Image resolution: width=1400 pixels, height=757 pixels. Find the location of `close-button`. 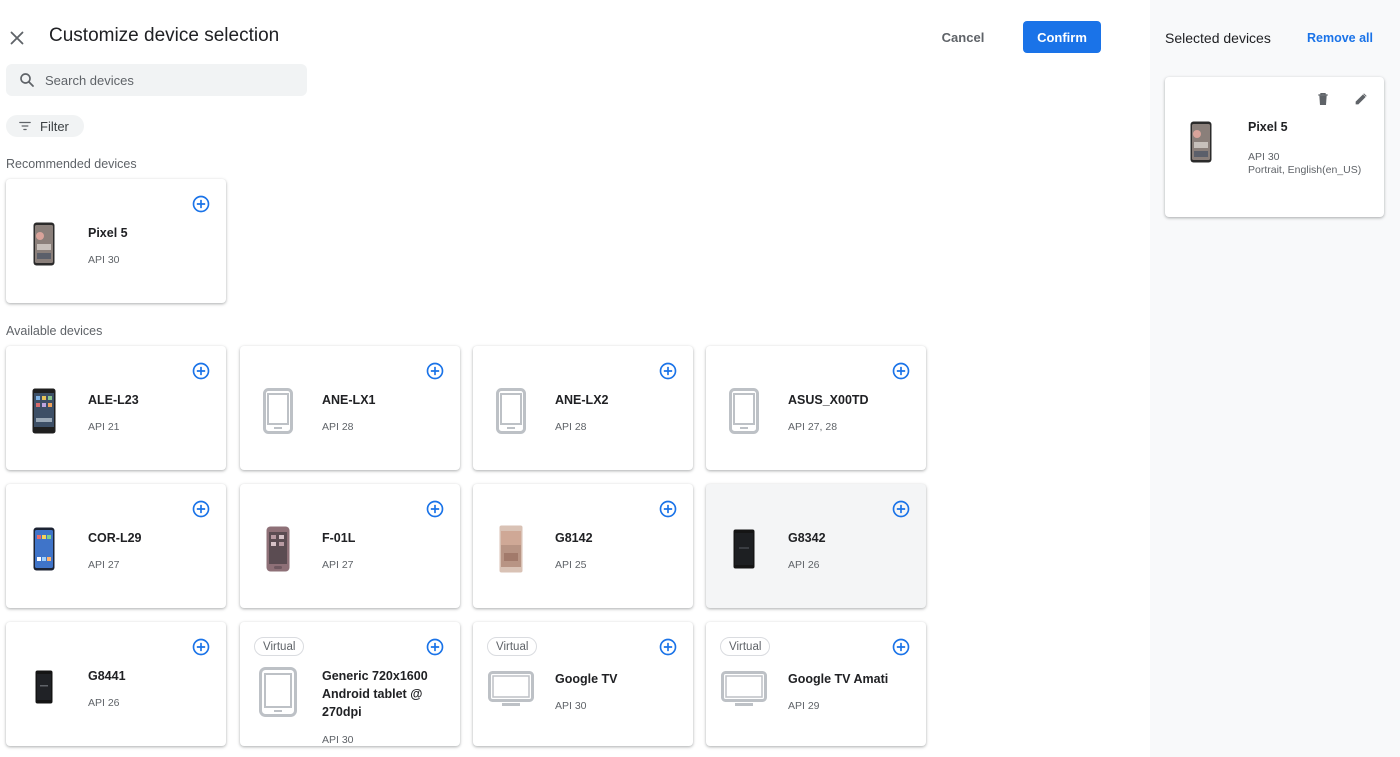

close-button is located at coordinates (17, 38).